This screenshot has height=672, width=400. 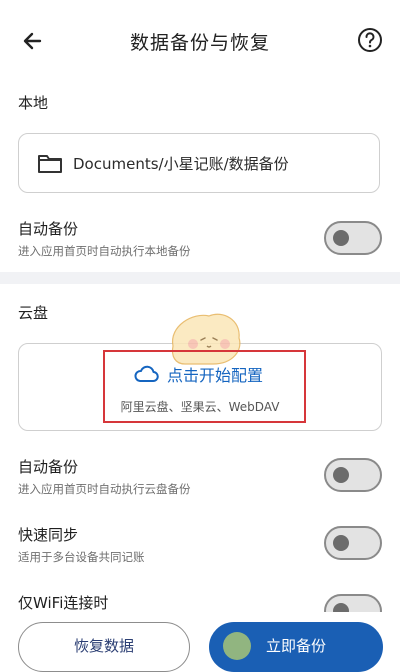 What do you see at coordinates (50, 164) in the screenshot?
I see `folder-icon` at bounding box center [50, 164].